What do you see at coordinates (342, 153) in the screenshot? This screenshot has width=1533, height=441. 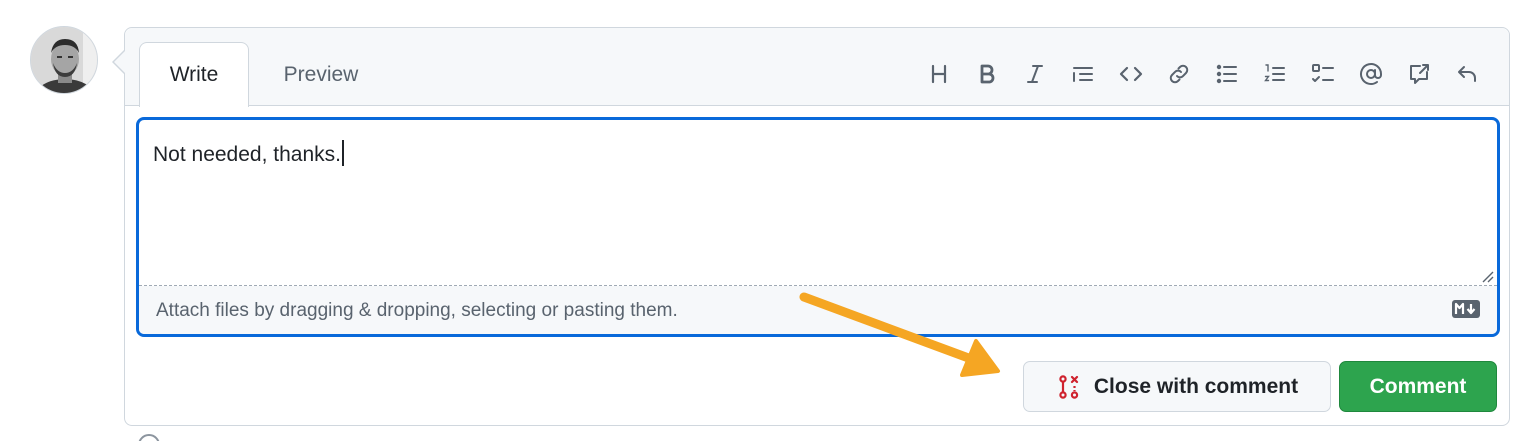 I see `text-cursor` at bounding box center [342, 153].